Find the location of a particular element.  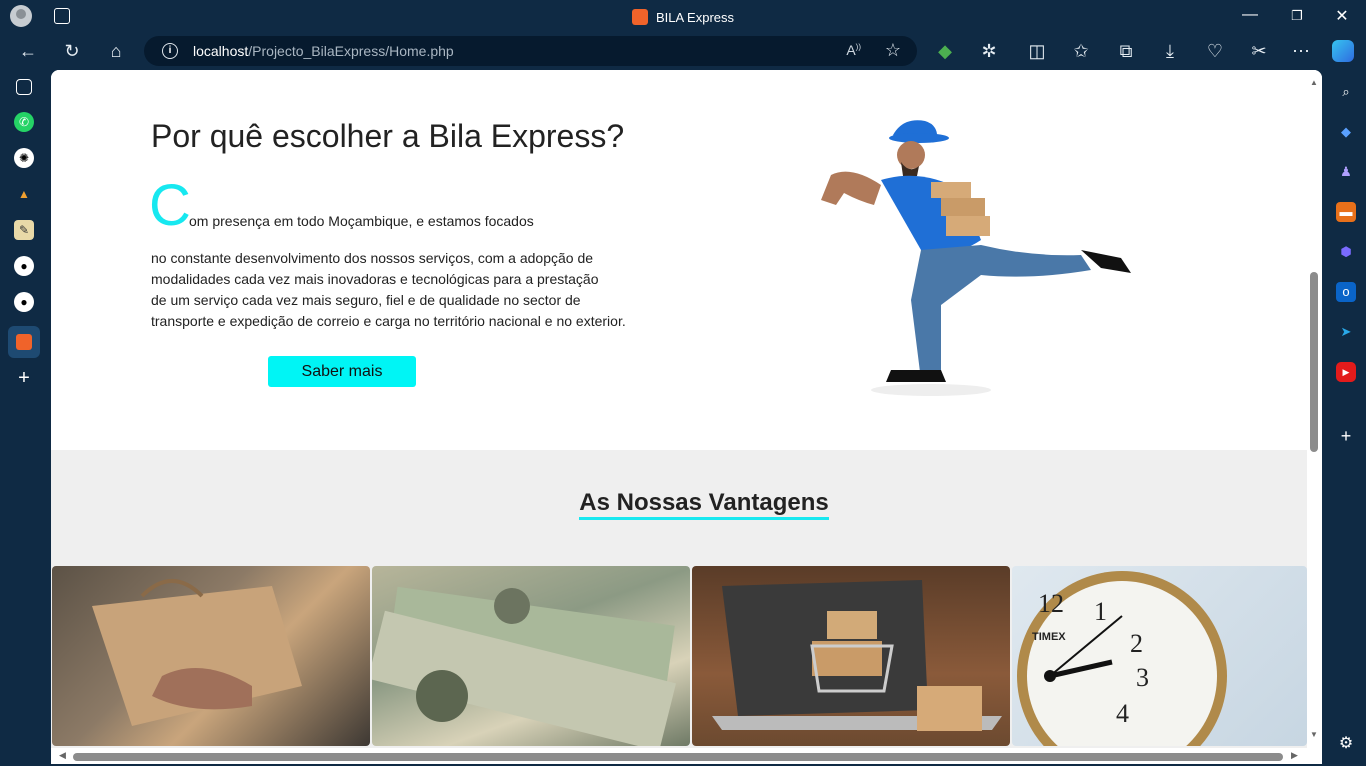

github-icon-2: ● is located at coordinates (24, 302).